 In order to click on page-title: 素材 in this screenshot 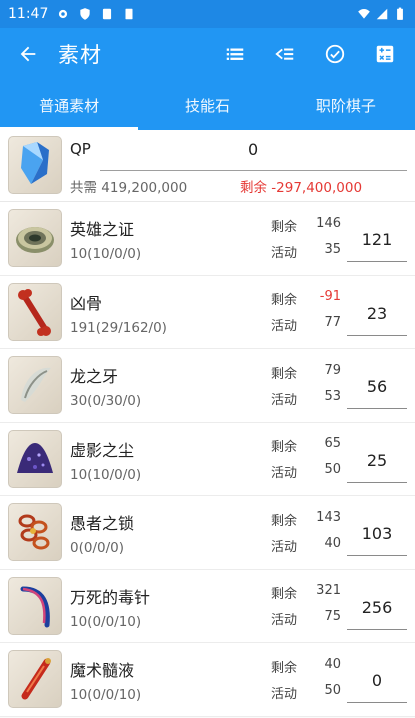, I will do `click(80, 55)`.